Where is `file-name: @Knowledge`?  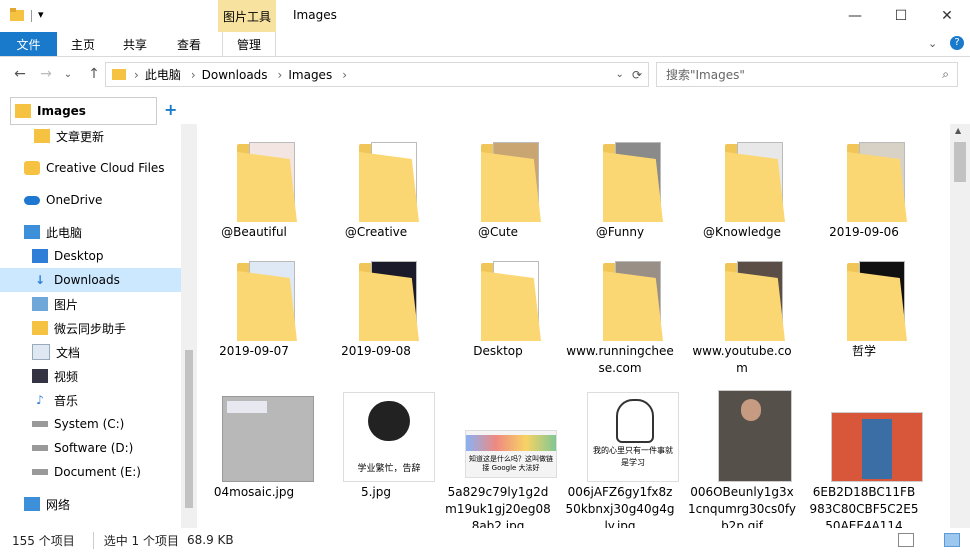 file-name: @Knowledge is located at coordinates (742, 232).